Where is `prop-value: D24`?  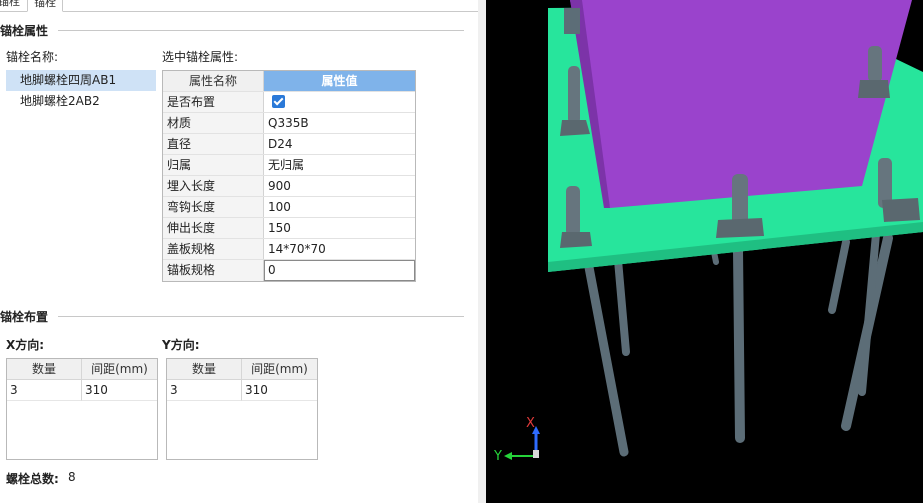 prop-value: D24 is located at coordinates (339, 144).